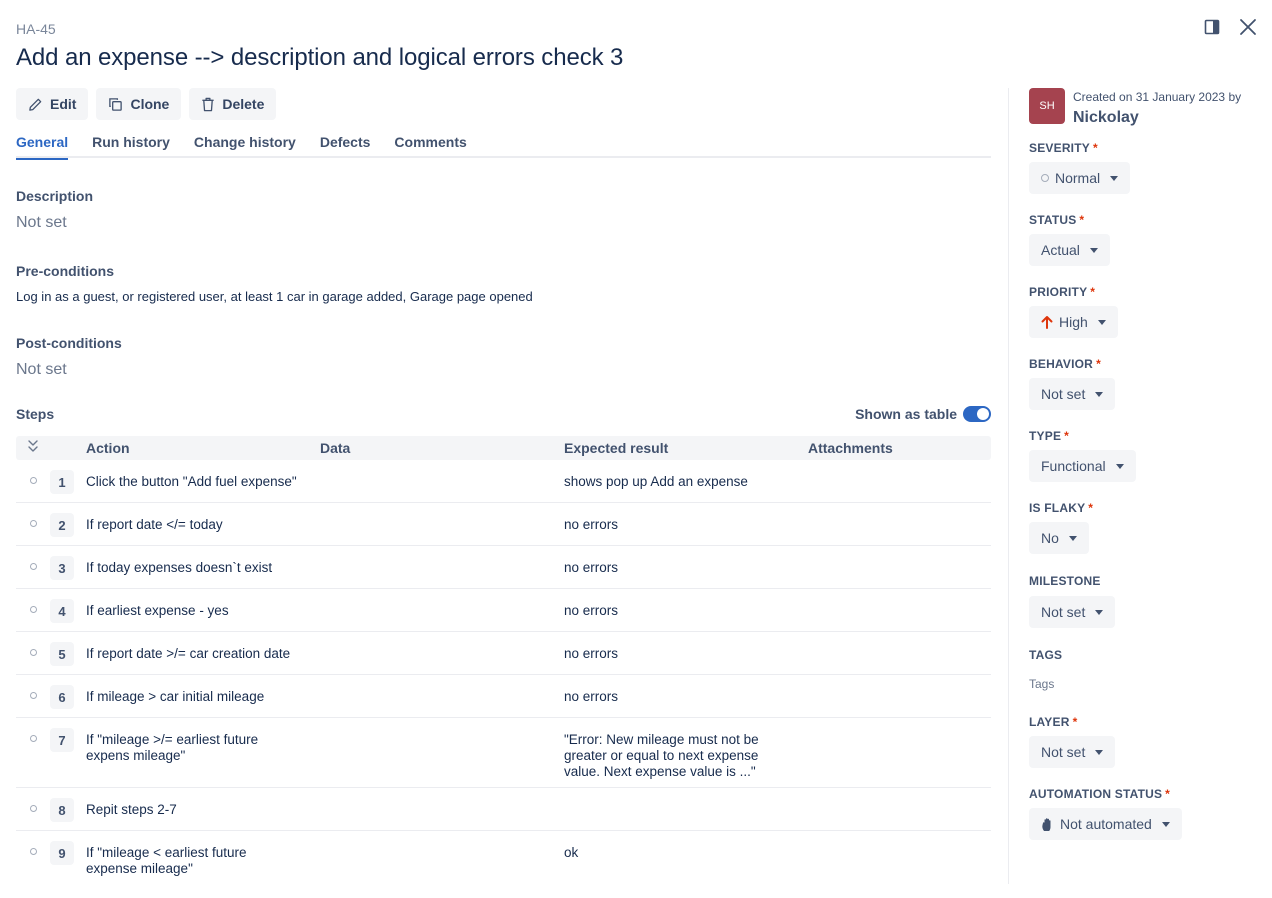 This screenshot has height=898, width=1272. I want to click on behavior-label: BEHAVIOR *, so click(1065, 364).